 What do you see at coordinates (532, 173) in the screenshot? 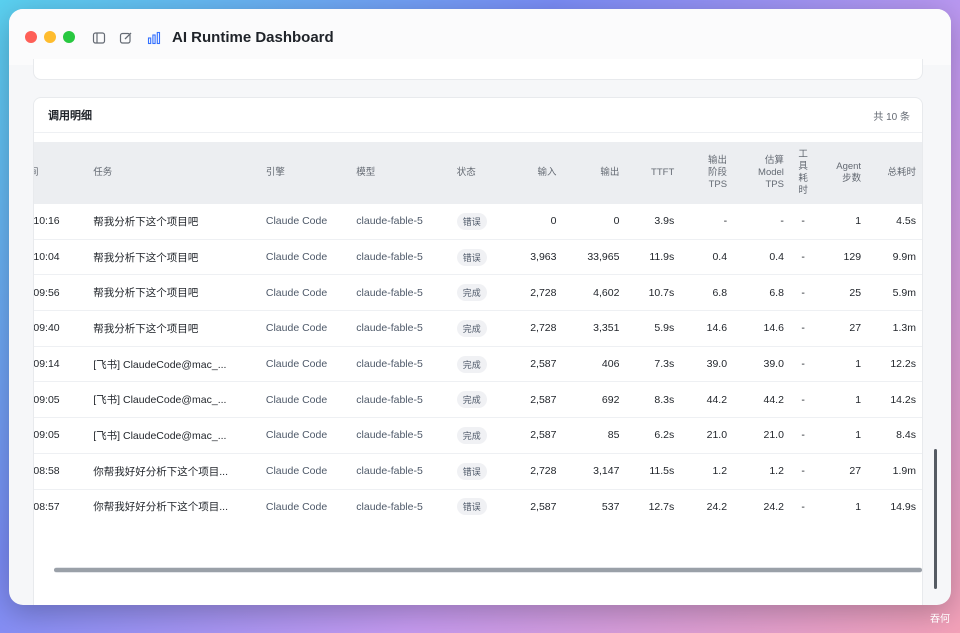
I see `col-header-input: 输入` at bounding box center [532, 173].